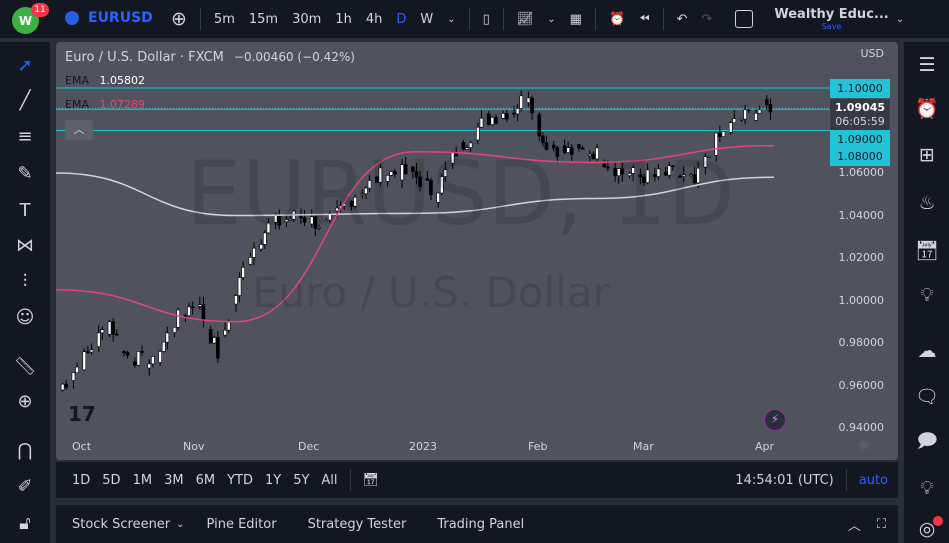 This screenshot has height=543, width=949. What do you see at coordinates (329, 480) in the screenshot?
I see `range-all: All` at bounding box center [329, 480].